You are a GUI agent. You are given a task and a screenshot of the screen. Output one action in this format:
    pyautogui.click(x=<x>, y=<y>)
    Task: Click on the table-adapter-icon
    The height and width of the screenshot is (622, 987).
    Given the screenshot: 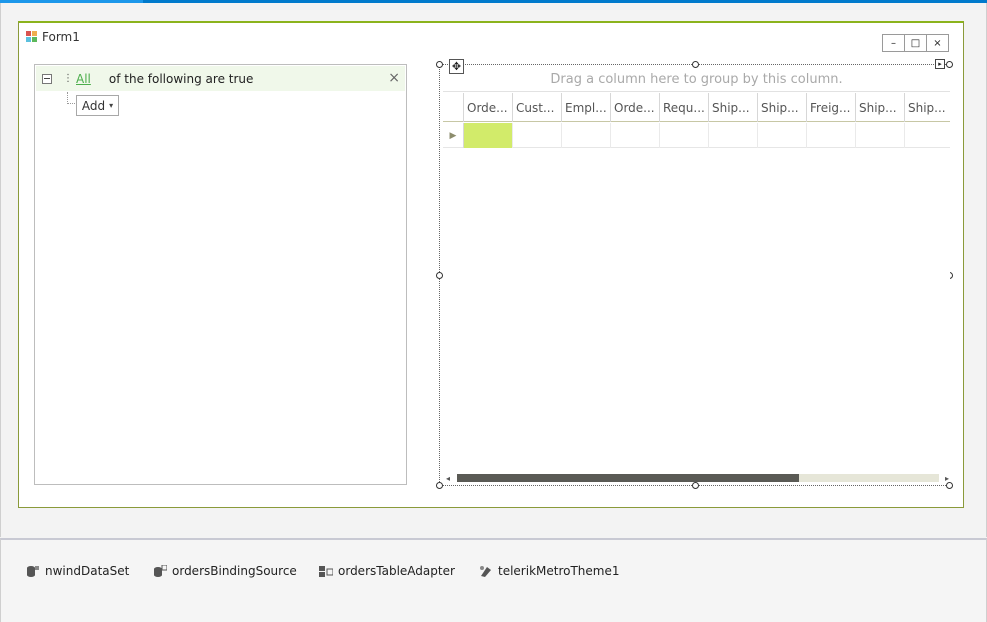 What is the action you would take?
    pyautogui.click(x=326, y=571)
    